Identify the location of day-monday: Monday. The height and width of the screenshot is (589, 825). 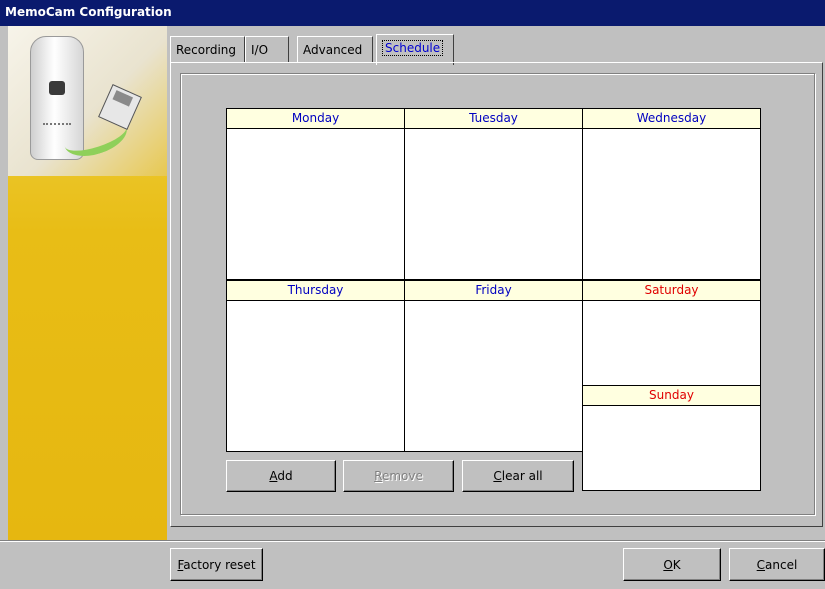
(315, 194).